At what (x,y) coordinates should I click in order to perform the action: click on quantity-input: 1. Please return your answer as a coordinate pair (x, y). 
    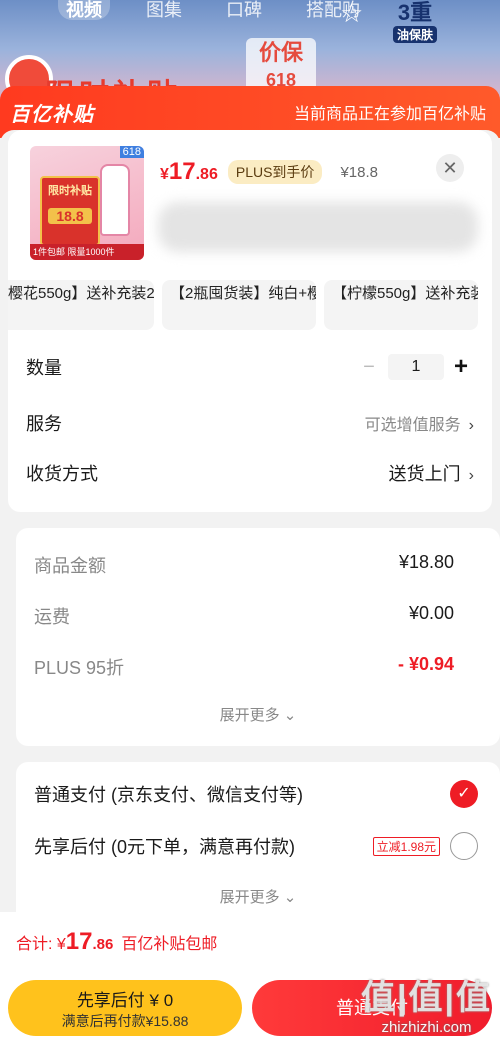
    Looking at the image, I should click on (416, 367).